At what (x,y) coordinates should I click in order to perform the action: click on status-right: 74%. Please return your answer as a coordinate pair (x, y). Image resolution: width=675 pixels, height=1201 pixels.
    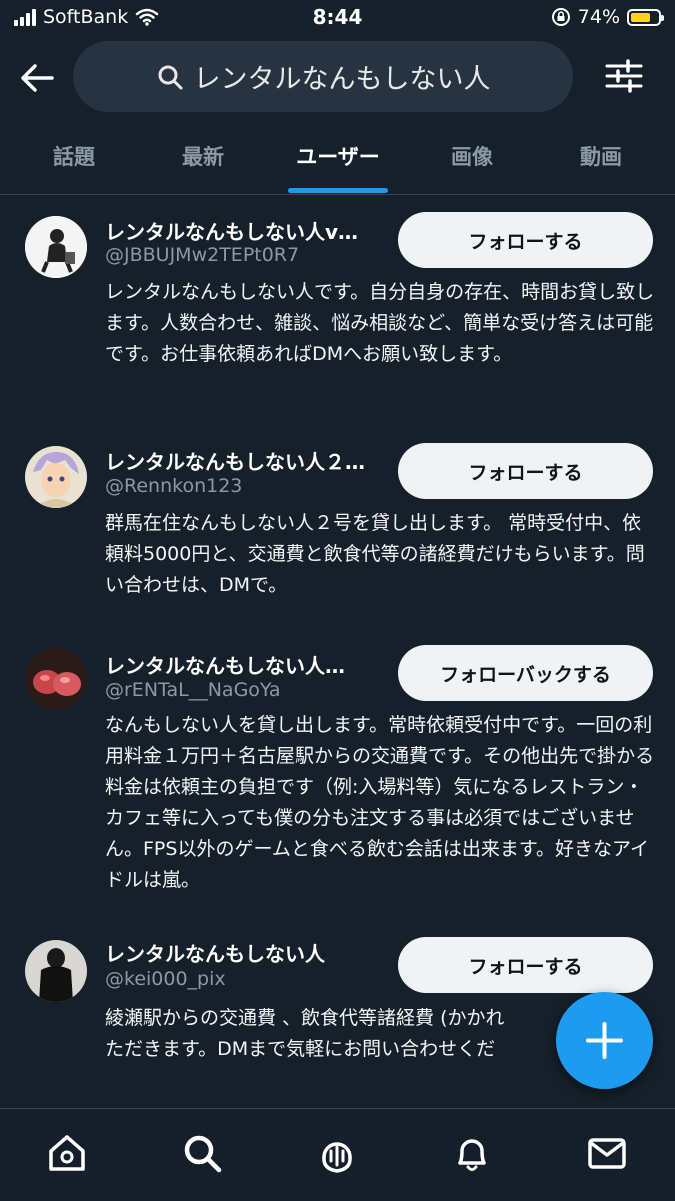
    Looking at the image, I should click on (607, 17).